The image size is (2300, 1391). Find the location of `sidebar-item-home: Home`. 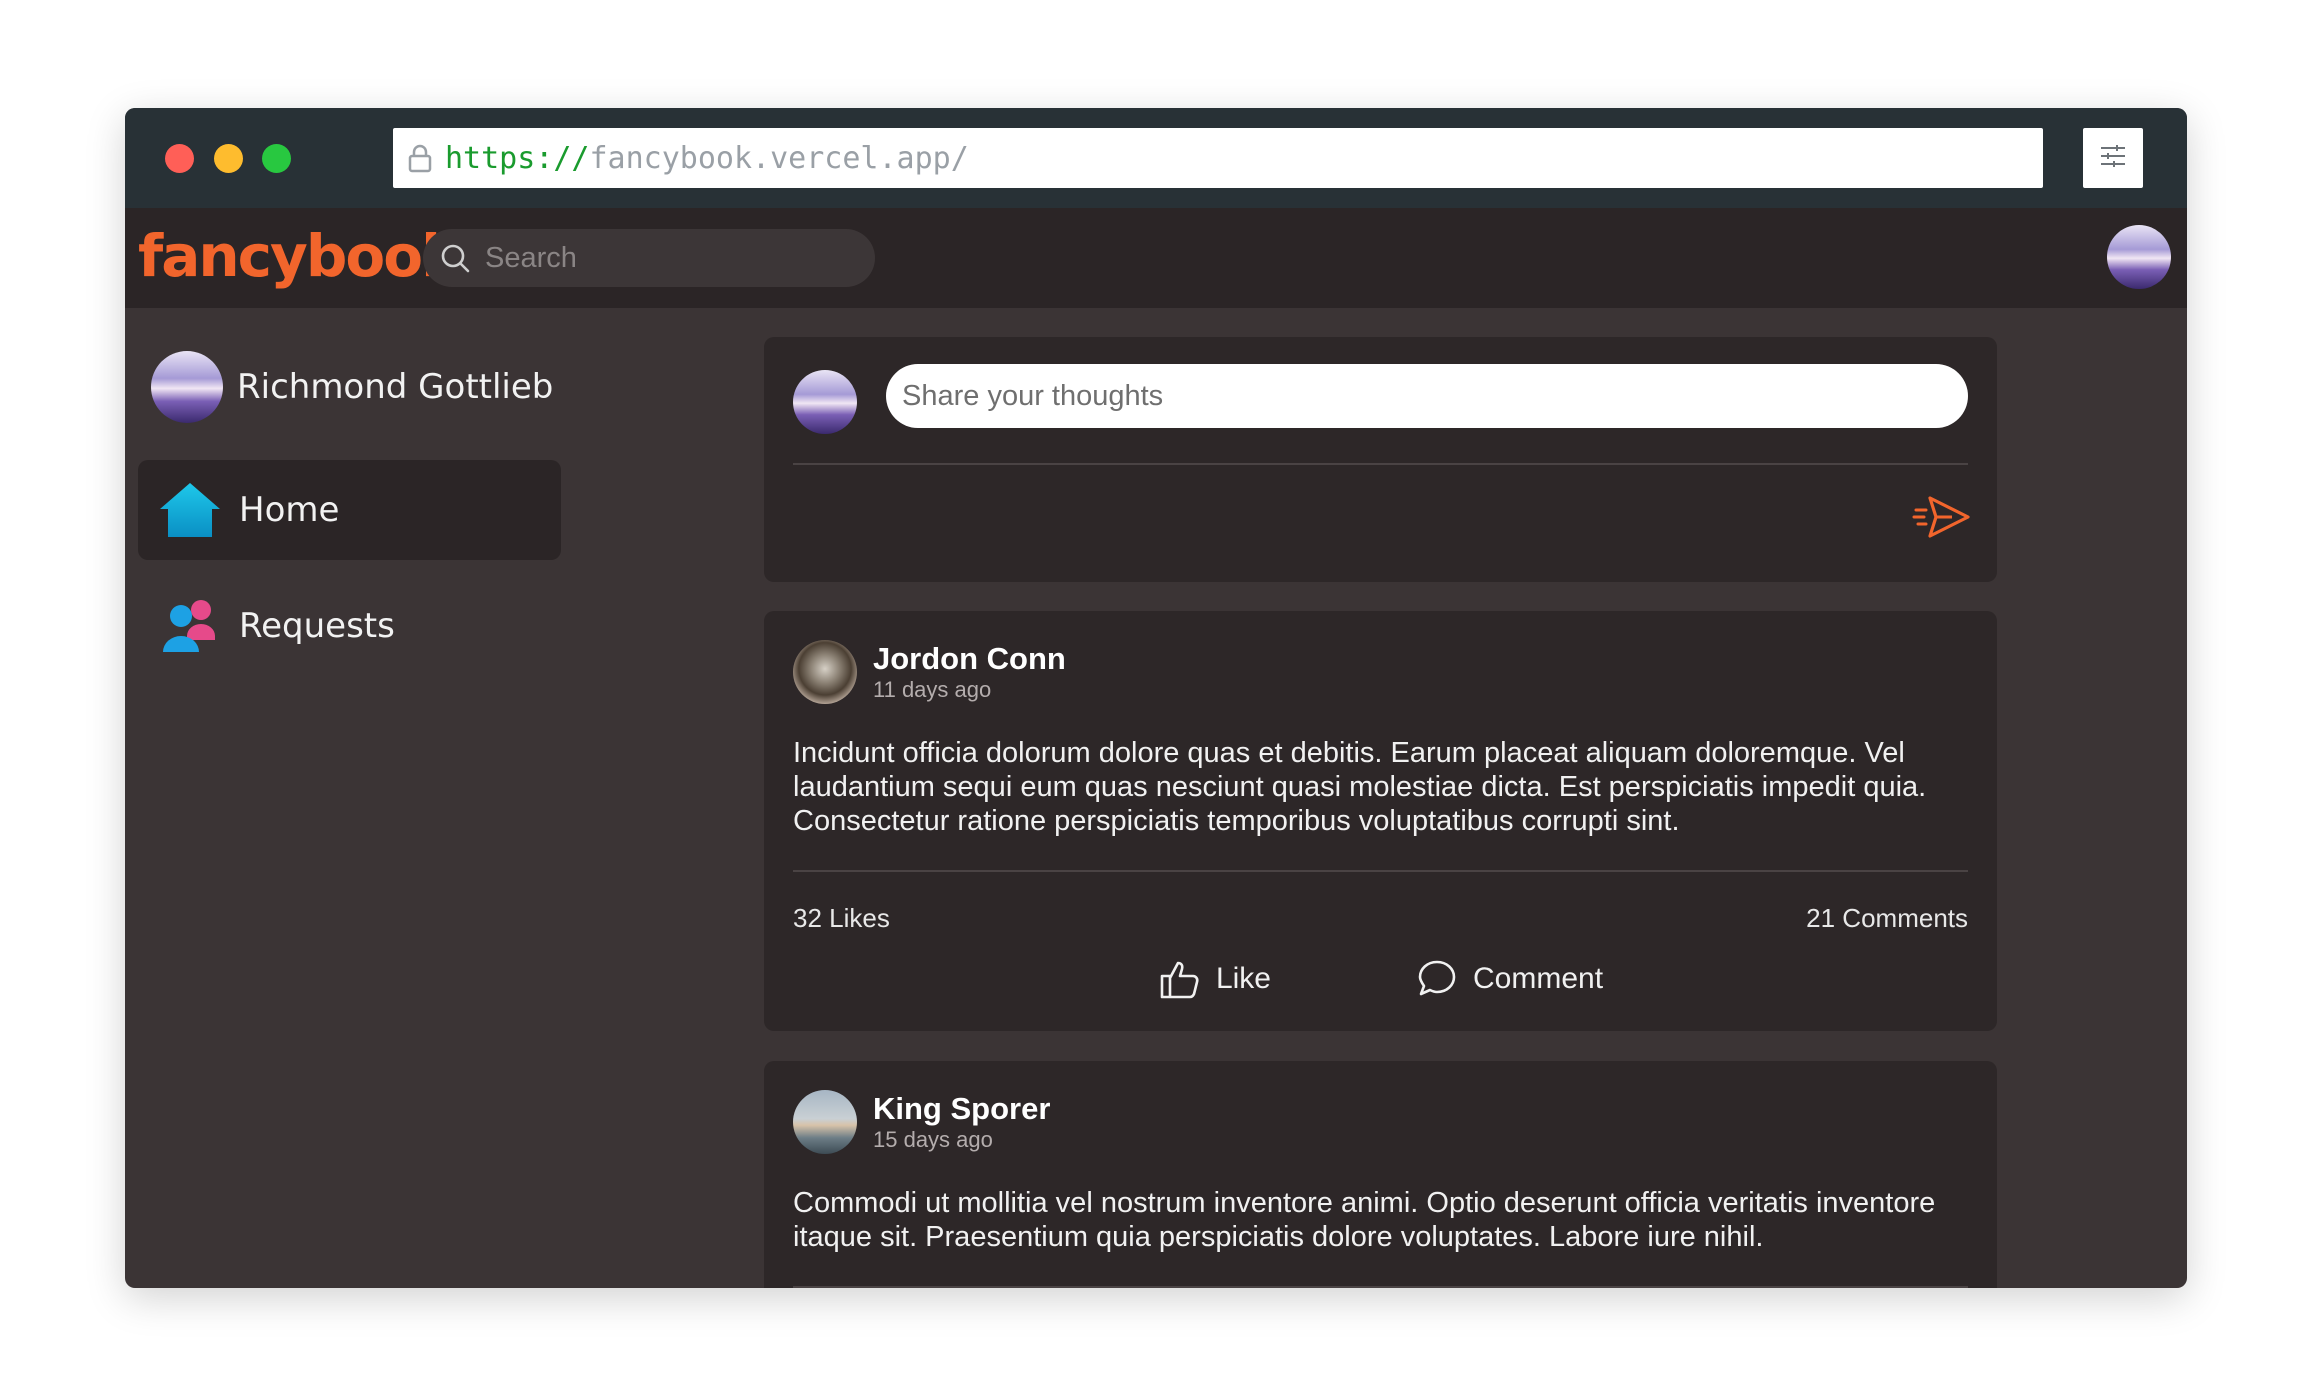

sidebar-item-home: Home is located at coordinates (349, 510).